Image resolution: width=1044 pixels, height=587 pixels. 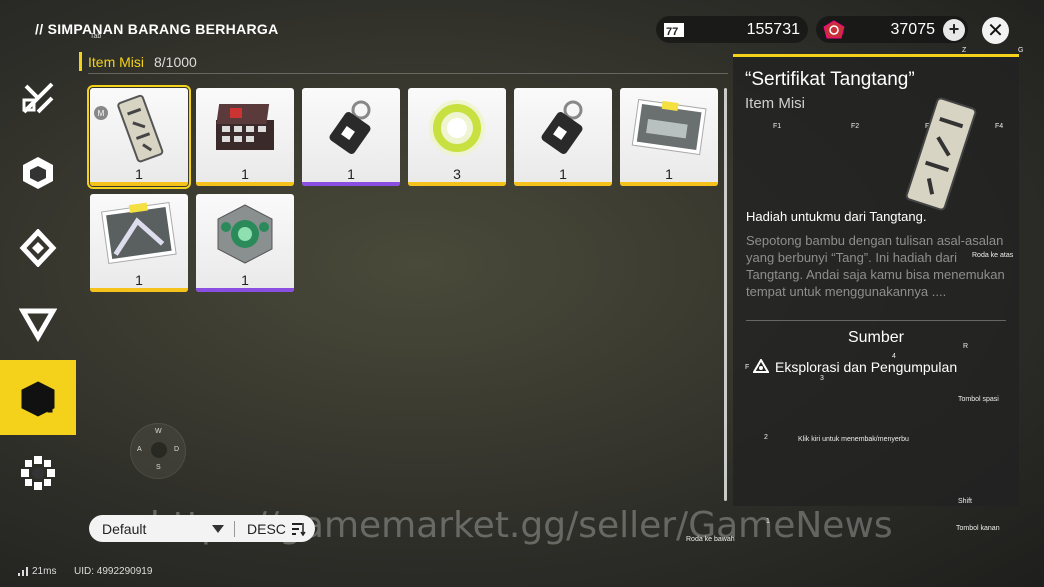 What do you see at coordinates (161, 529) in the screenshot?
I see `sort-dropdown: Default` at bounding box center [161, 529].